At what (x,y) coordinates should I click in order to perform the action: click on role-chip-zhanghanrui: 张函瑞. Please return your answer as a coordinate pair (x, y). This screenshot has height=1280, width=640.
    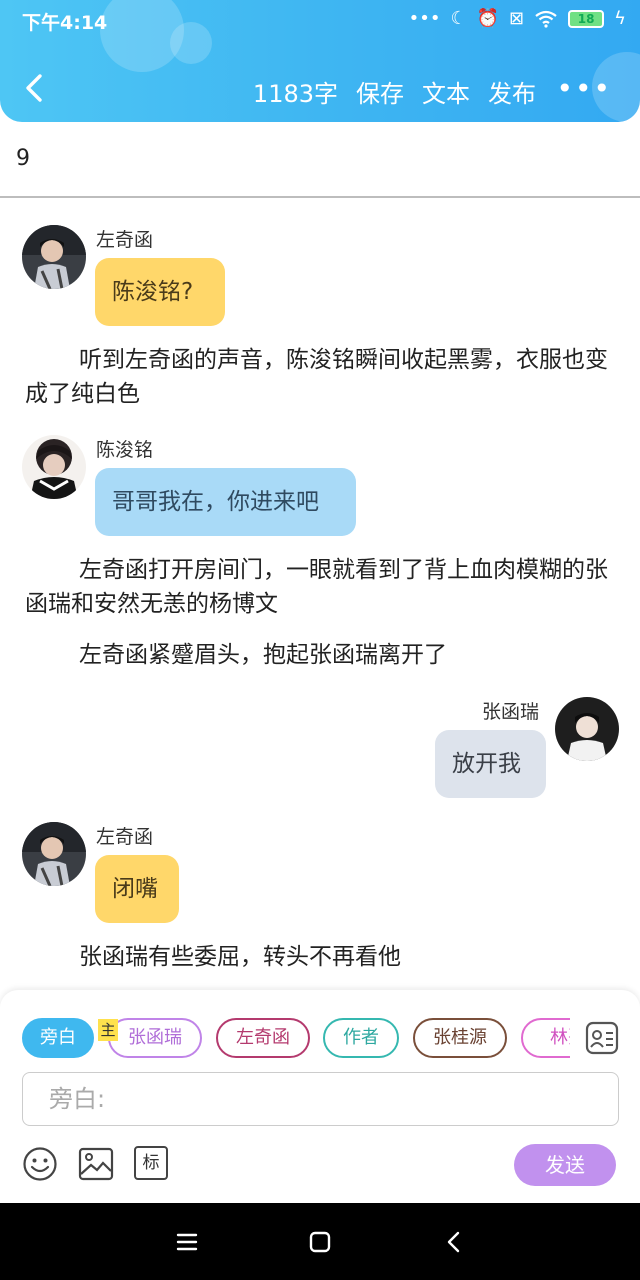
    Looking at the image, I should click on (155, 1038).